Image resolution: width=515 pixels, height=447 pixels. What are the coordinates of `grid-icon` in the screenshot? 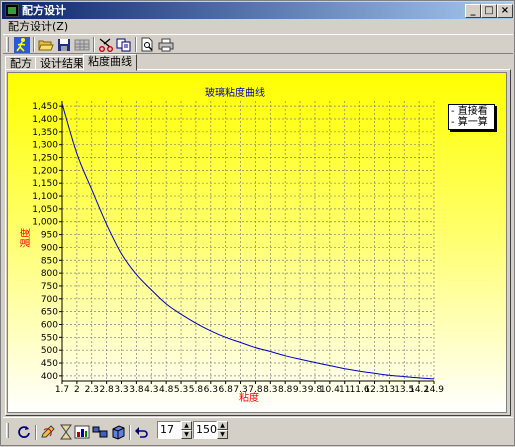 It's located at (82, 44).